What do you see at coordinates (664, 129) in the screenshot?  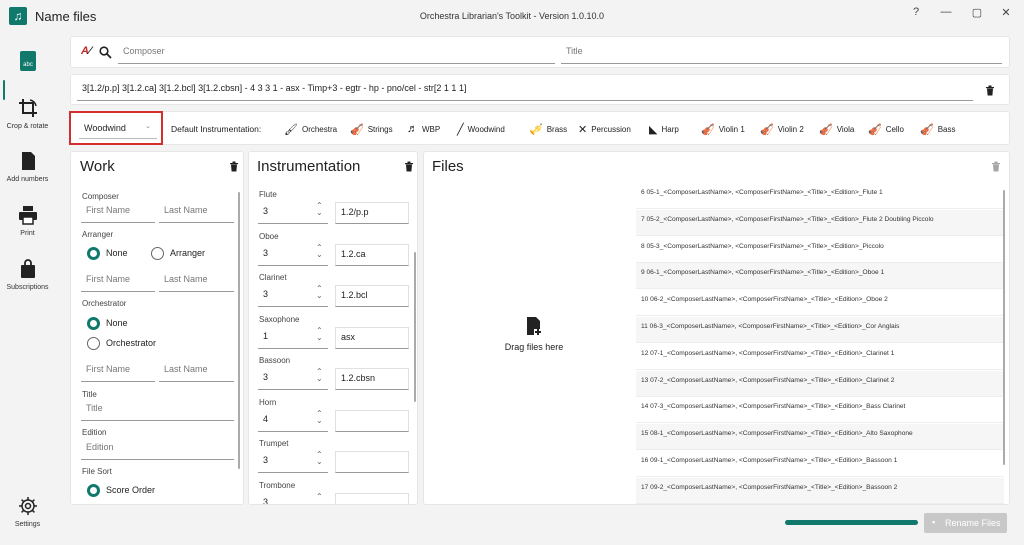 I see `instr-button-harp: ◣ Harp` at bounding box center [664, 129].